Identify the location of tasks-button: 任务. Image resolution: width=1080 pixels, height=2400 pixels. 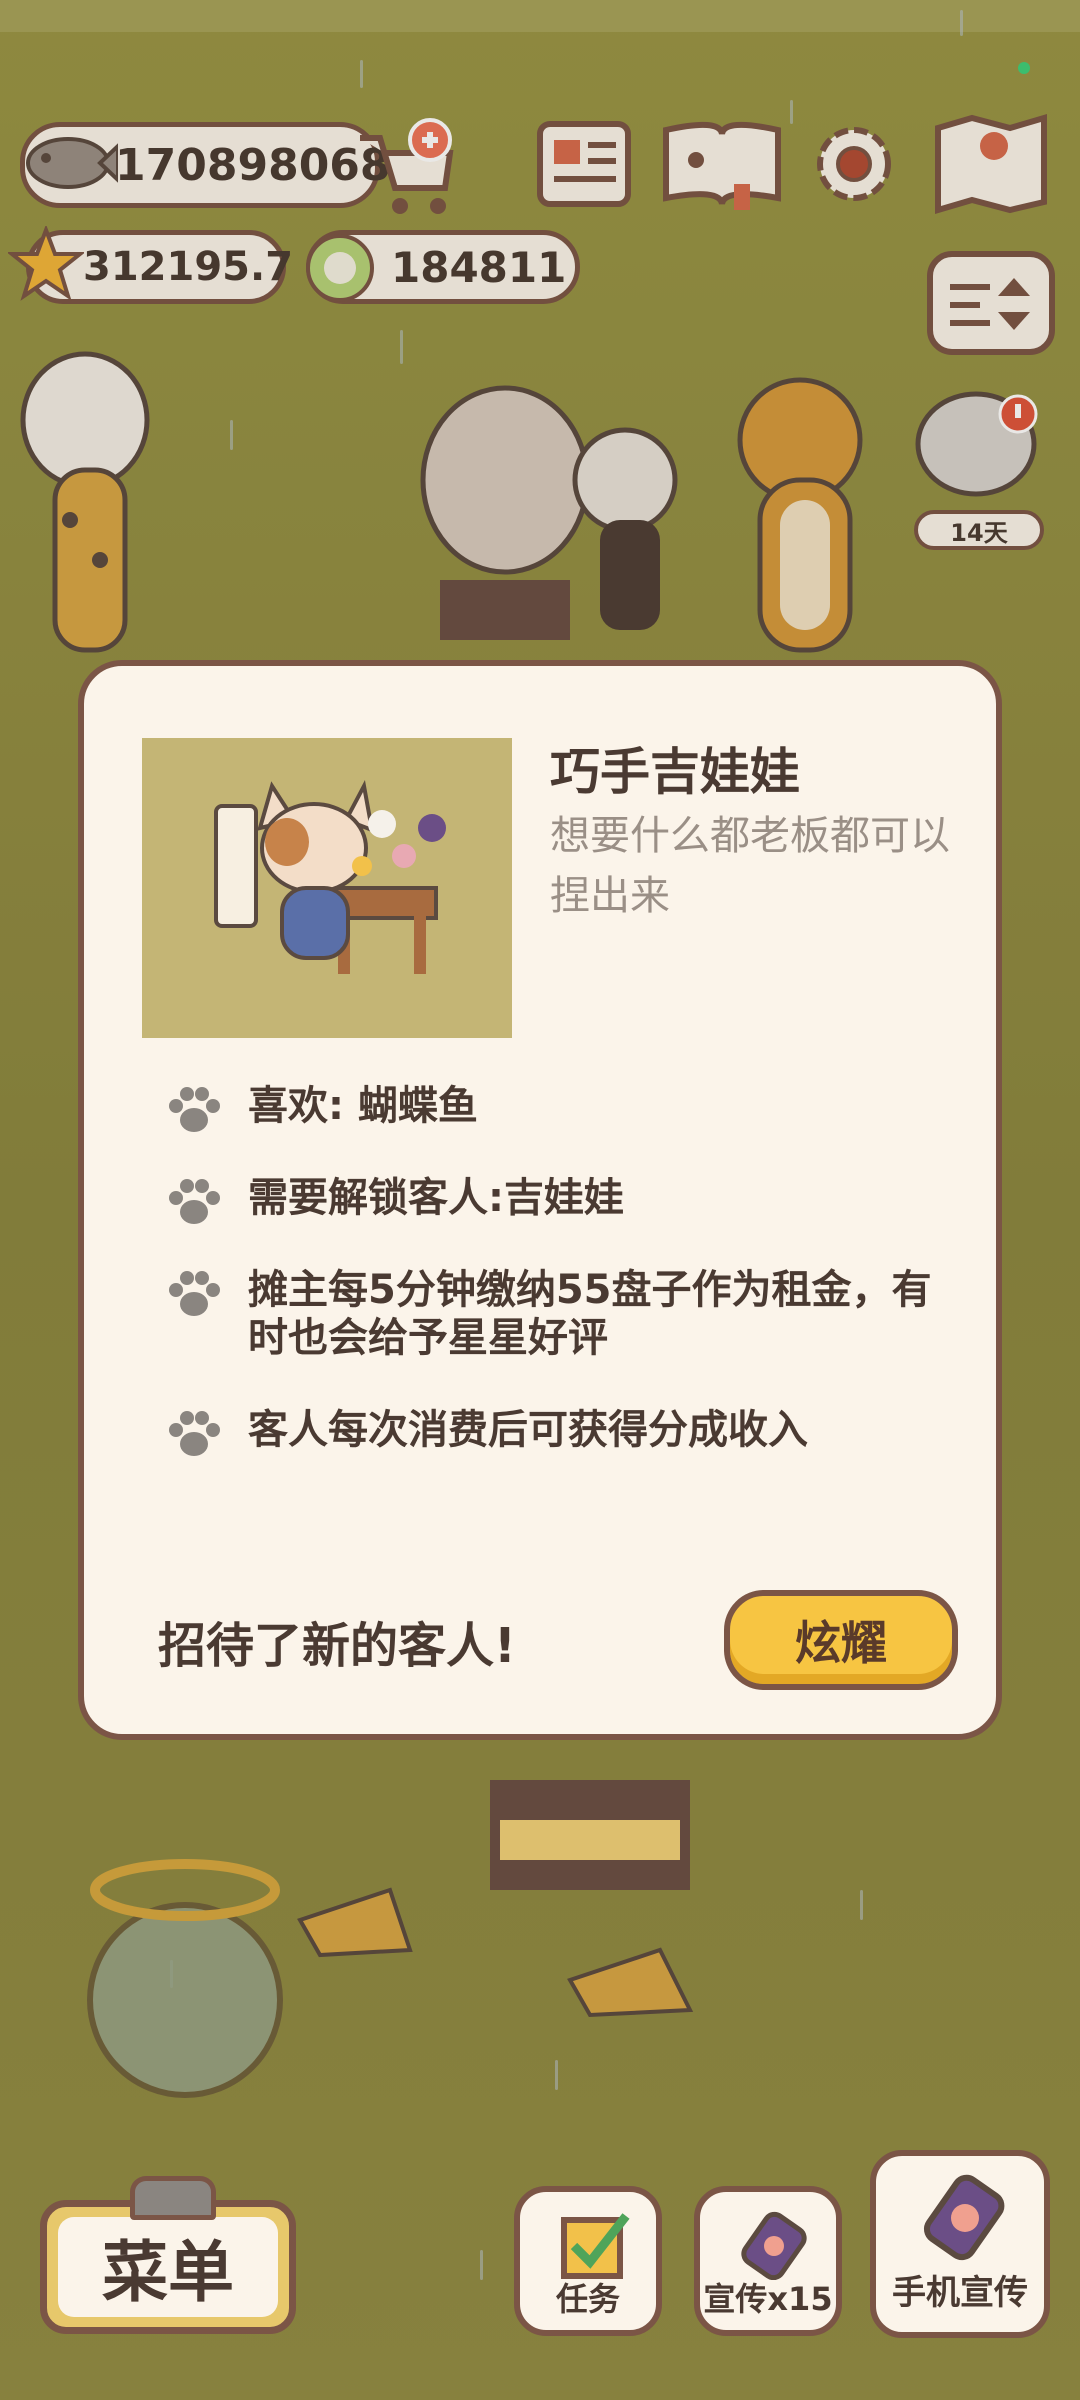
(588, 2261).